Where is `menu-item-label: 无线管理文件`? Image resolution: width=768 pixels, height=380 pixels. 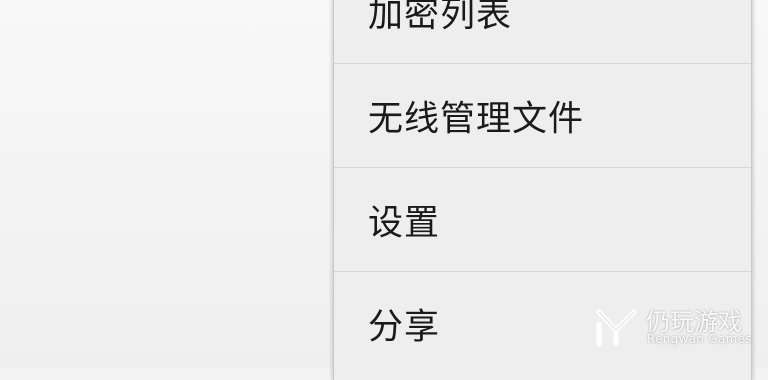
menu-item-label: 无线管理文件 is located at coordinates (476, 119).